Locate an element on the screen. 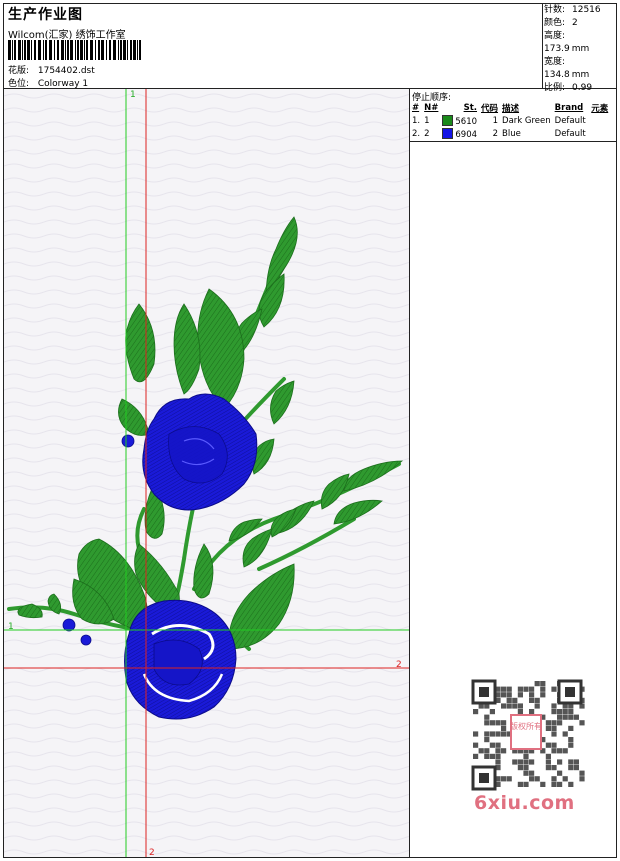  row-stitches: 5610 is located at coordinates (459, 120).